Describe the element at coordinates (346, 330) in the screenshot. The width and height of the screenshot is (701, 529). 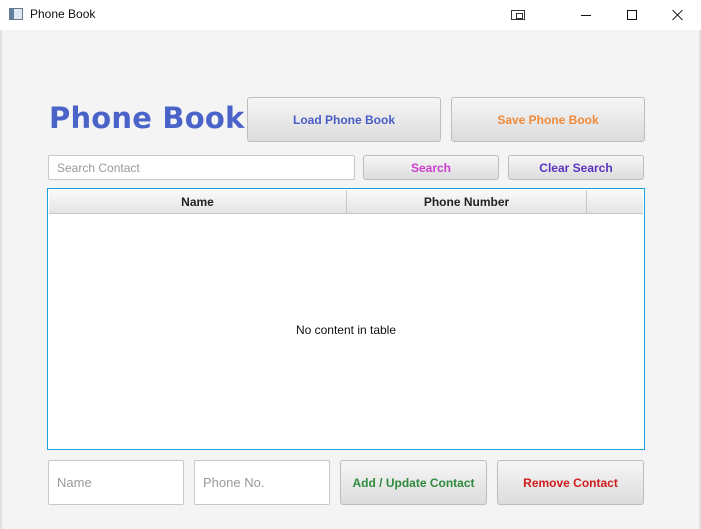
I see `table-empty-message: No content in table` at that location.